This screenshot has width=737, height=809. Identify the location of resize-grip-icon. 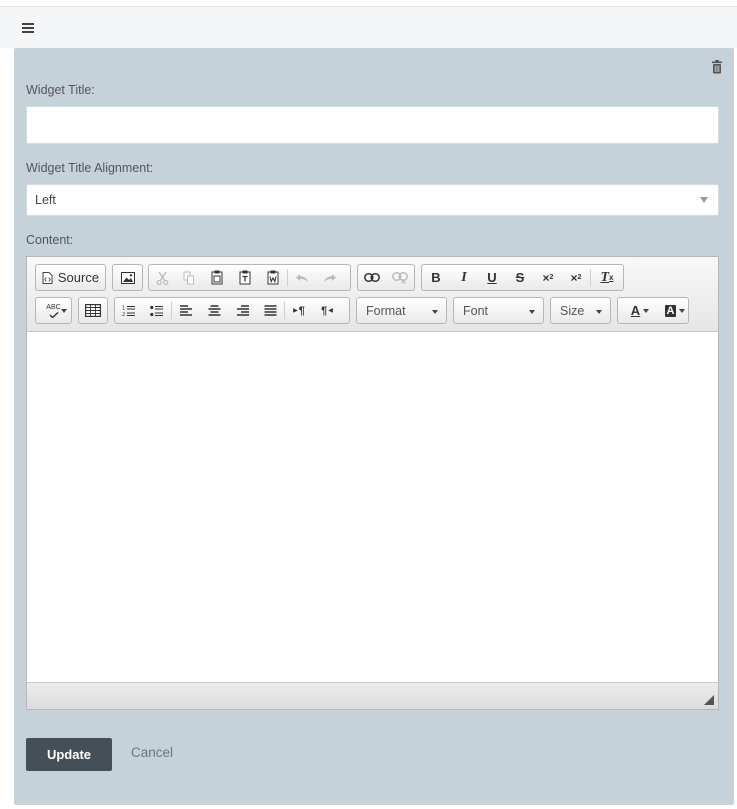
(709, 700).